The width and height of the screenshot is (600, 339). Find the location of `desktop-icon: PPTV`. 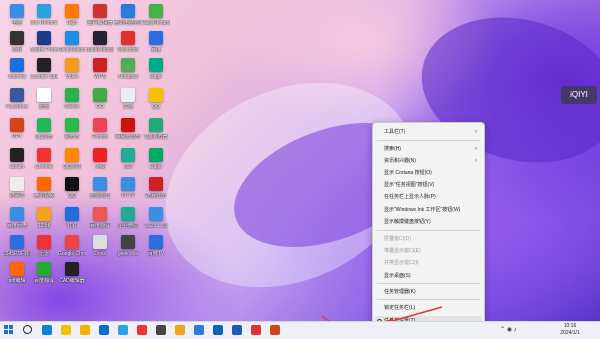

desktop-icon: PPTV is located at coordinates (128, 192).